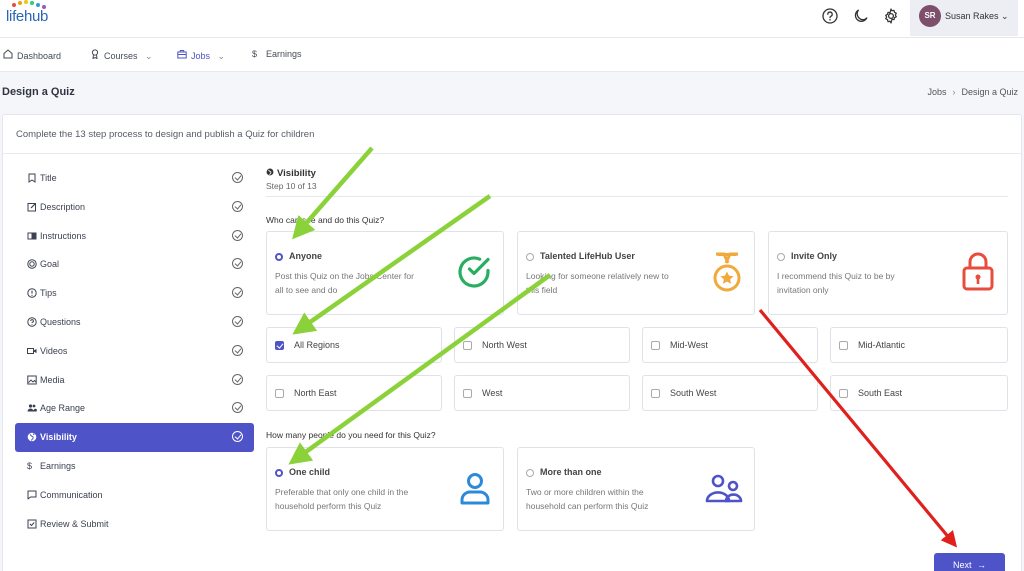 This screenshot has height=571, width=1024. What do you see at coordinates (843, 393) in the screenshot?
I see `checkbox-south-east` at bounding box center [843, 393].